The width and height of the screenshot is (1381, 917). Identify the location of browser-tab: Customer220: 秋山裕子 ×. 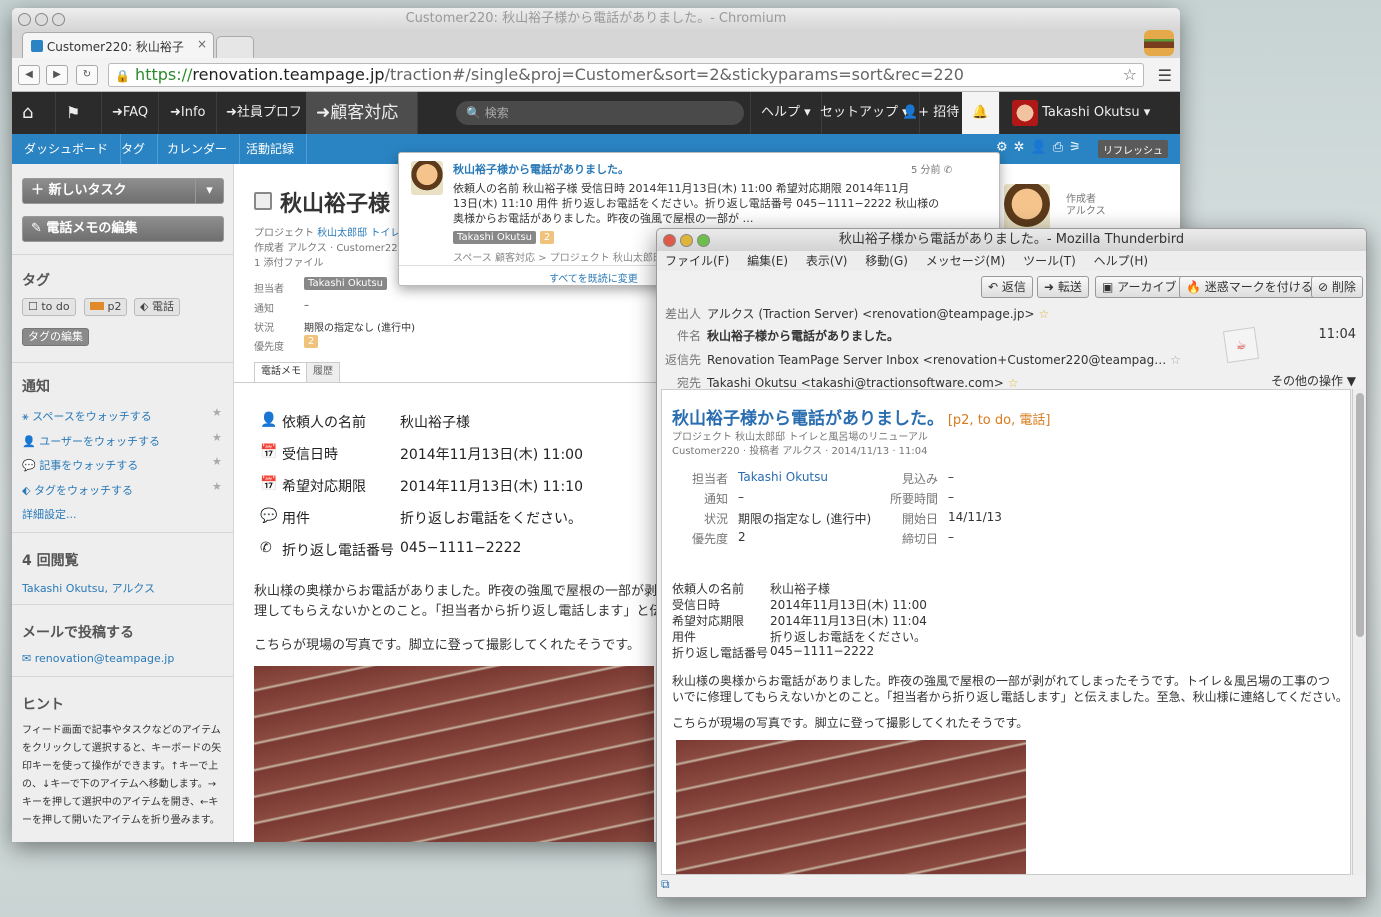
(118, 45).